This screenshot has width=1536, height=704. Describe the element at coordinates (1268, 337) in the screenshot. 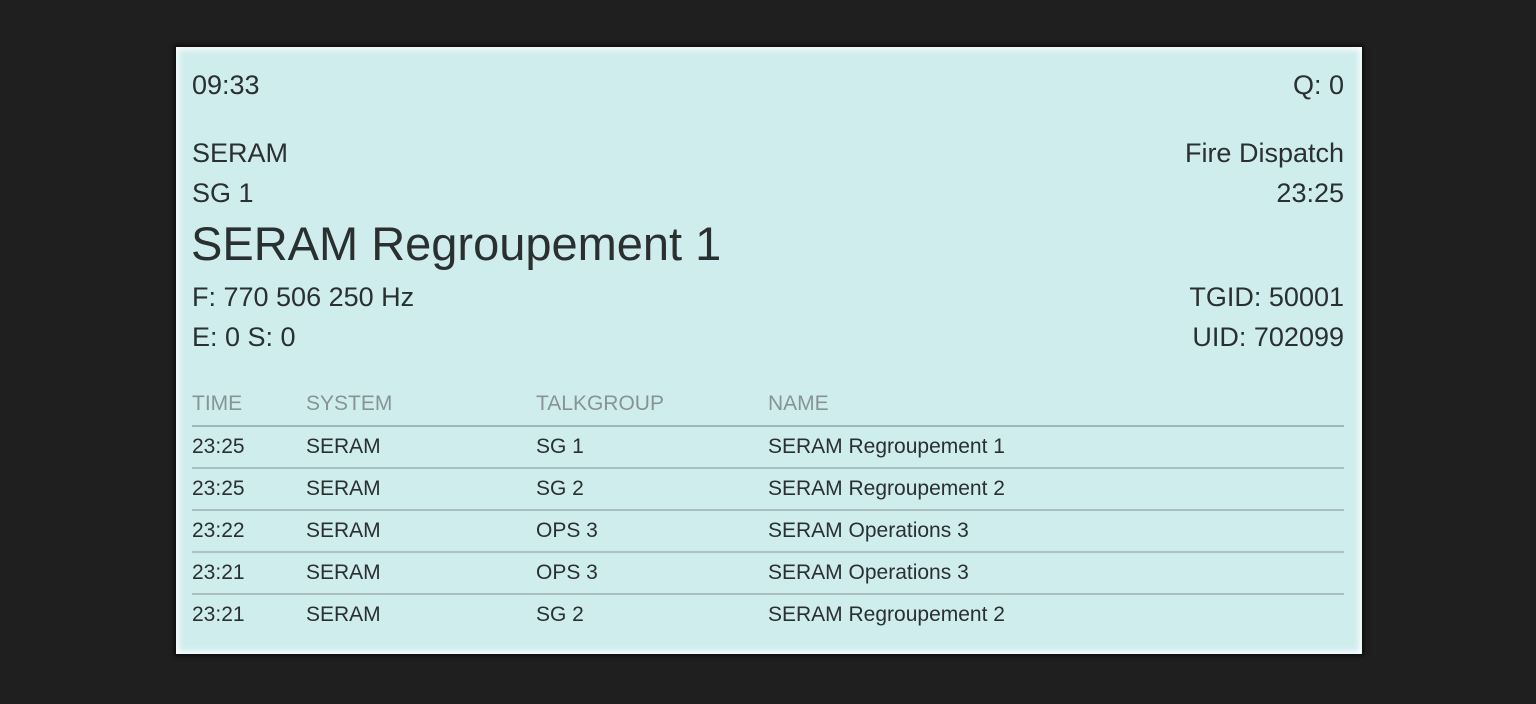

I see `uid: UID: 702099` at that location.